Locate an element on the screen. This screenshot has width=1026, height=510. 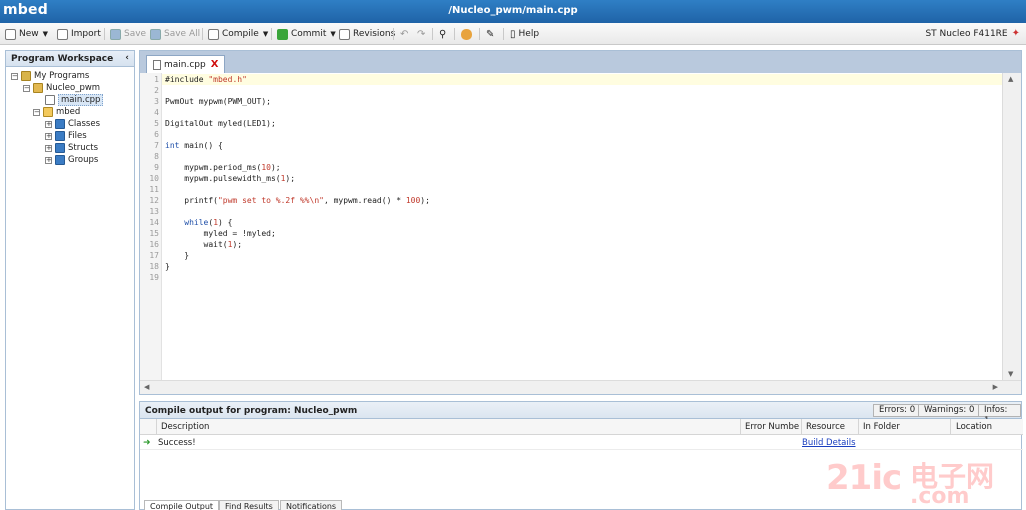
line-number: 12 is located at coordinates (154, 200).